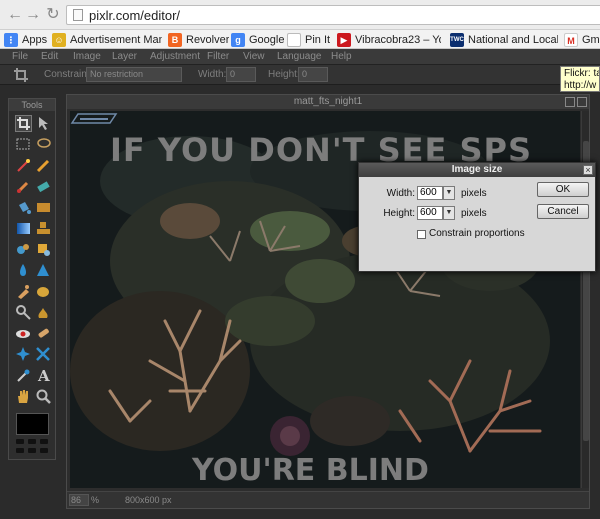 This screenshot has height=519, width=600. Describe the element at coordinates (49, 56) in the screenshot. I see `menu-edit: Edit` at that location.